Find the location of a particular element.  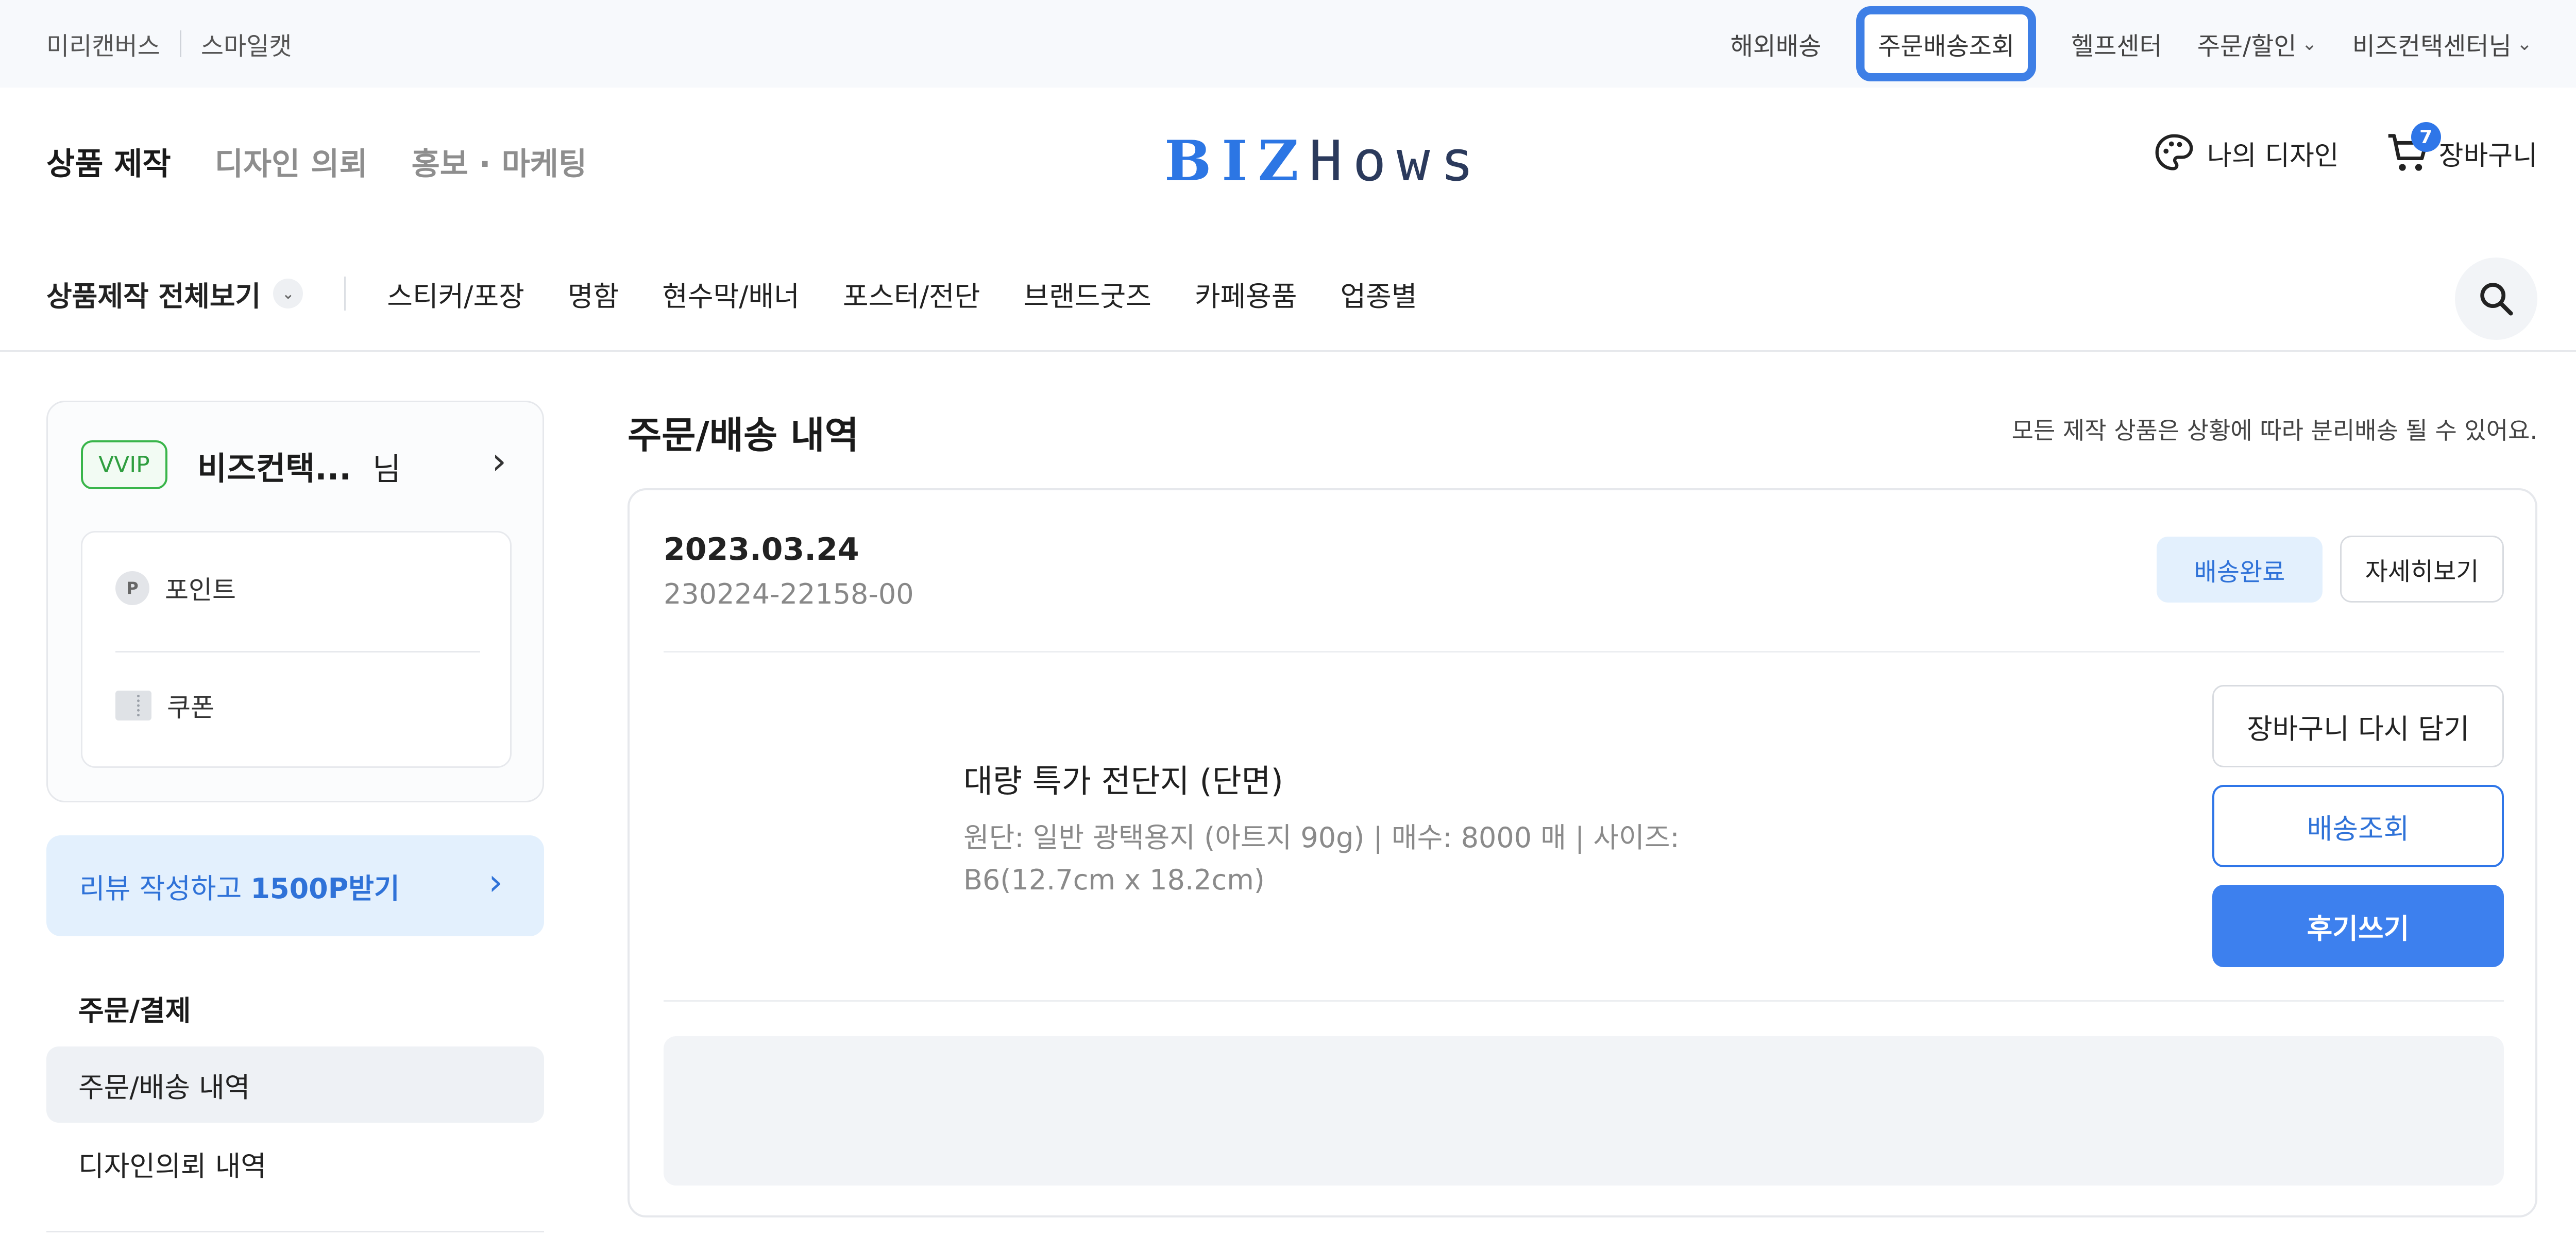

help-center-link: 헬프센터 is located at coordinates (2116, 44).